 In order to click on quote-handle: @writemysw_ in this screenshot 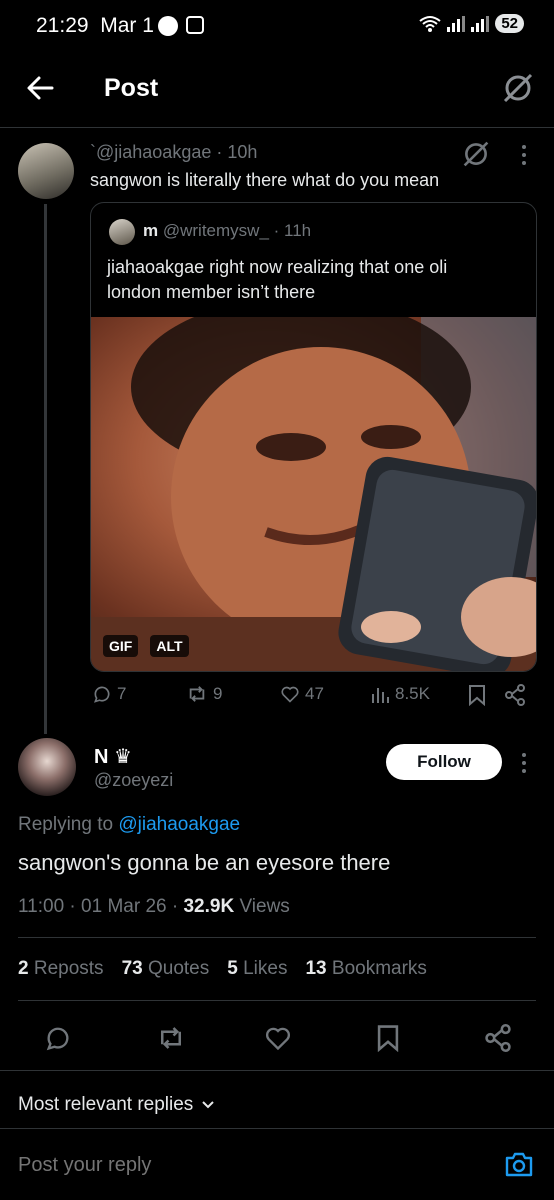, I will do `click(215, 230)`.